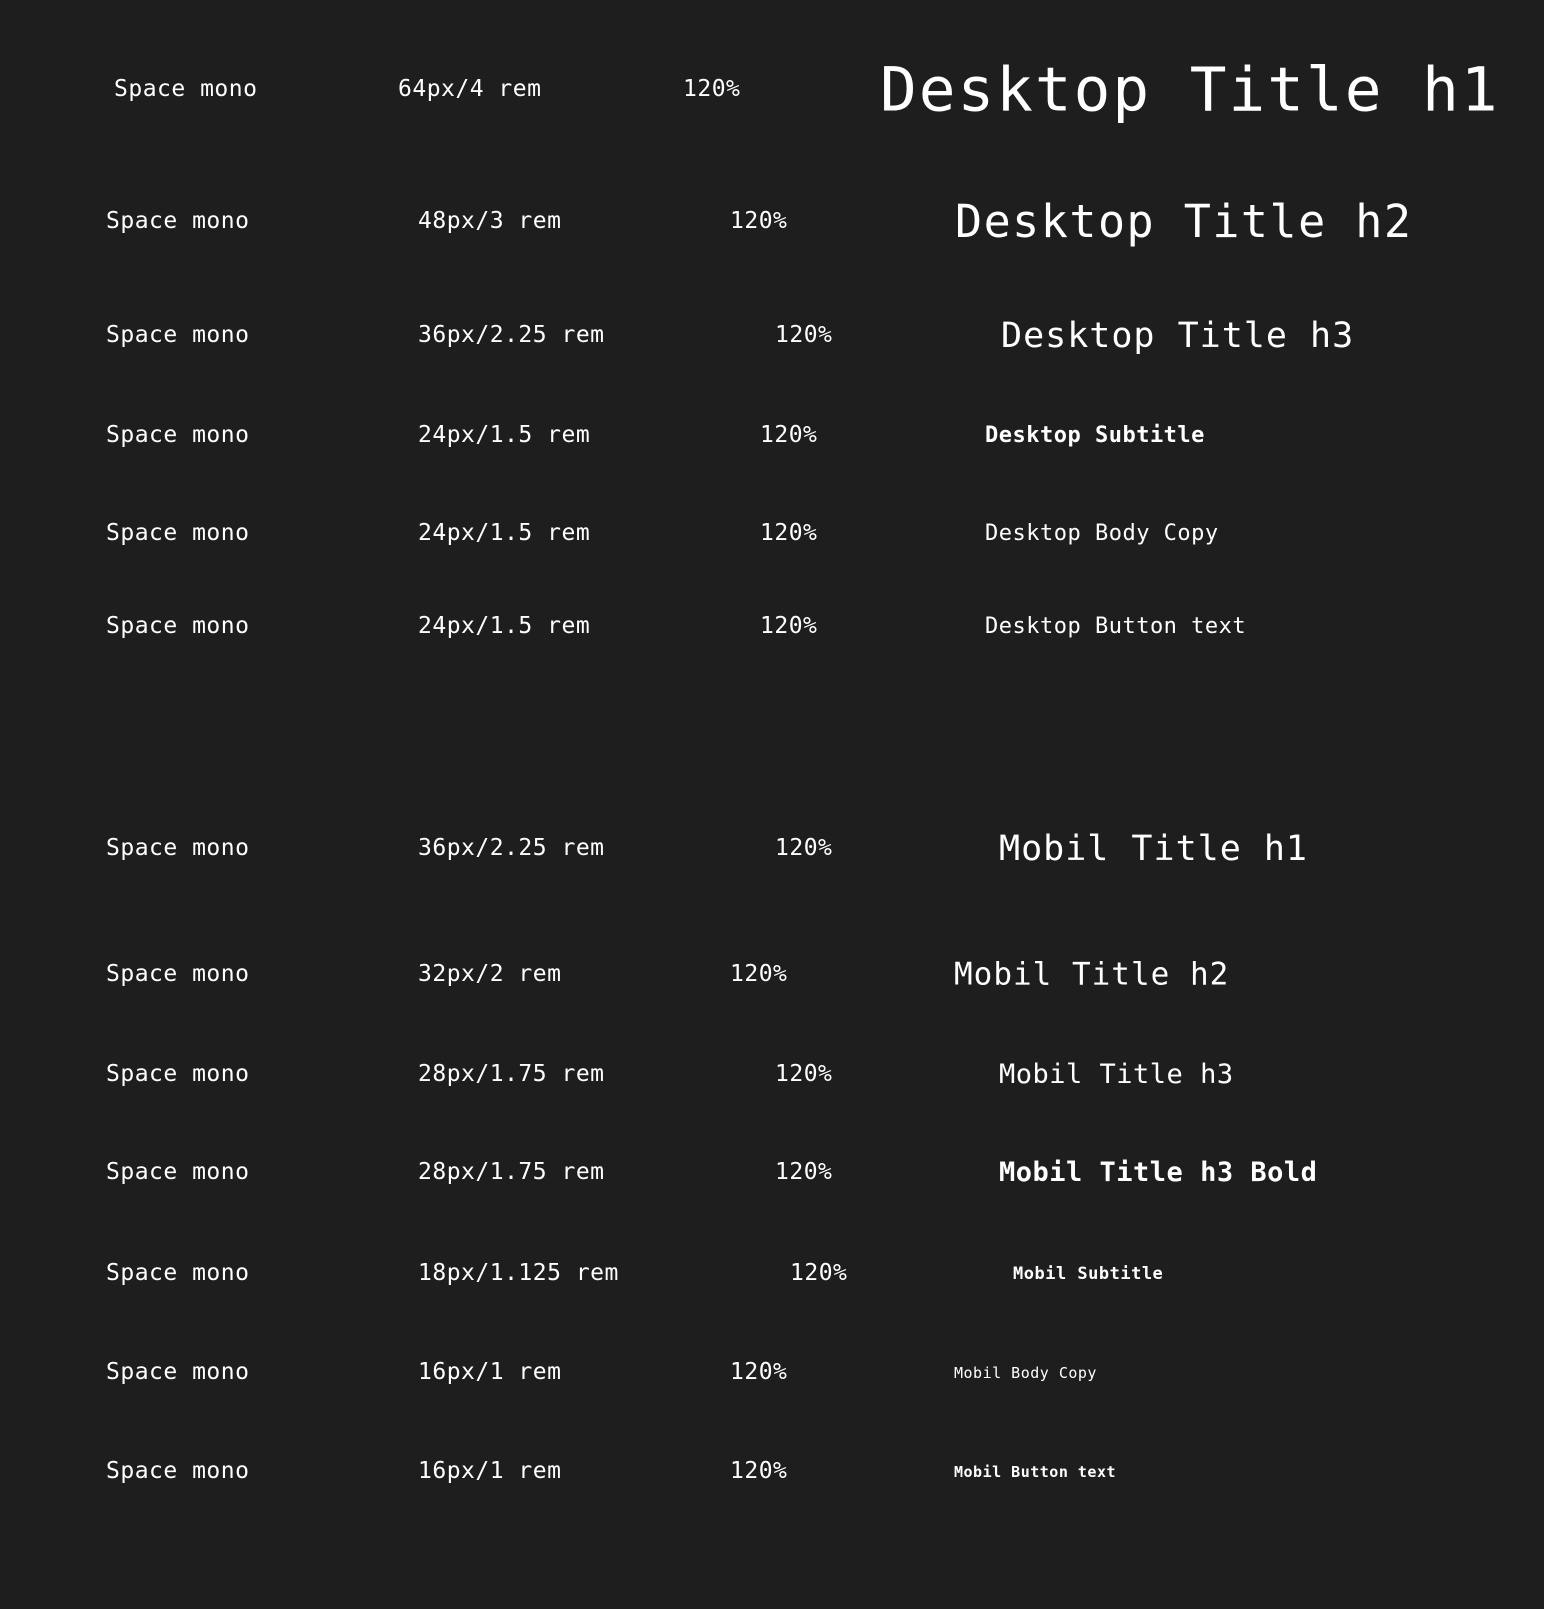 Image resolution: width=1544 pixels, height=1609 pixels. What do you see at coordinates (1025, 1373) in the screenshot?
I see `sample-mobil-body-copy: Mobil Body Copy` at bounding box center [1025, 1373].